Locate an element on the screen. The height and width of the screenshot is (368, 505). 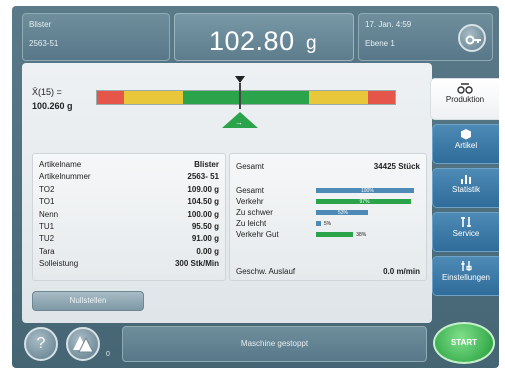
distribution-percent: 5% is located at coordinates (327, 224).